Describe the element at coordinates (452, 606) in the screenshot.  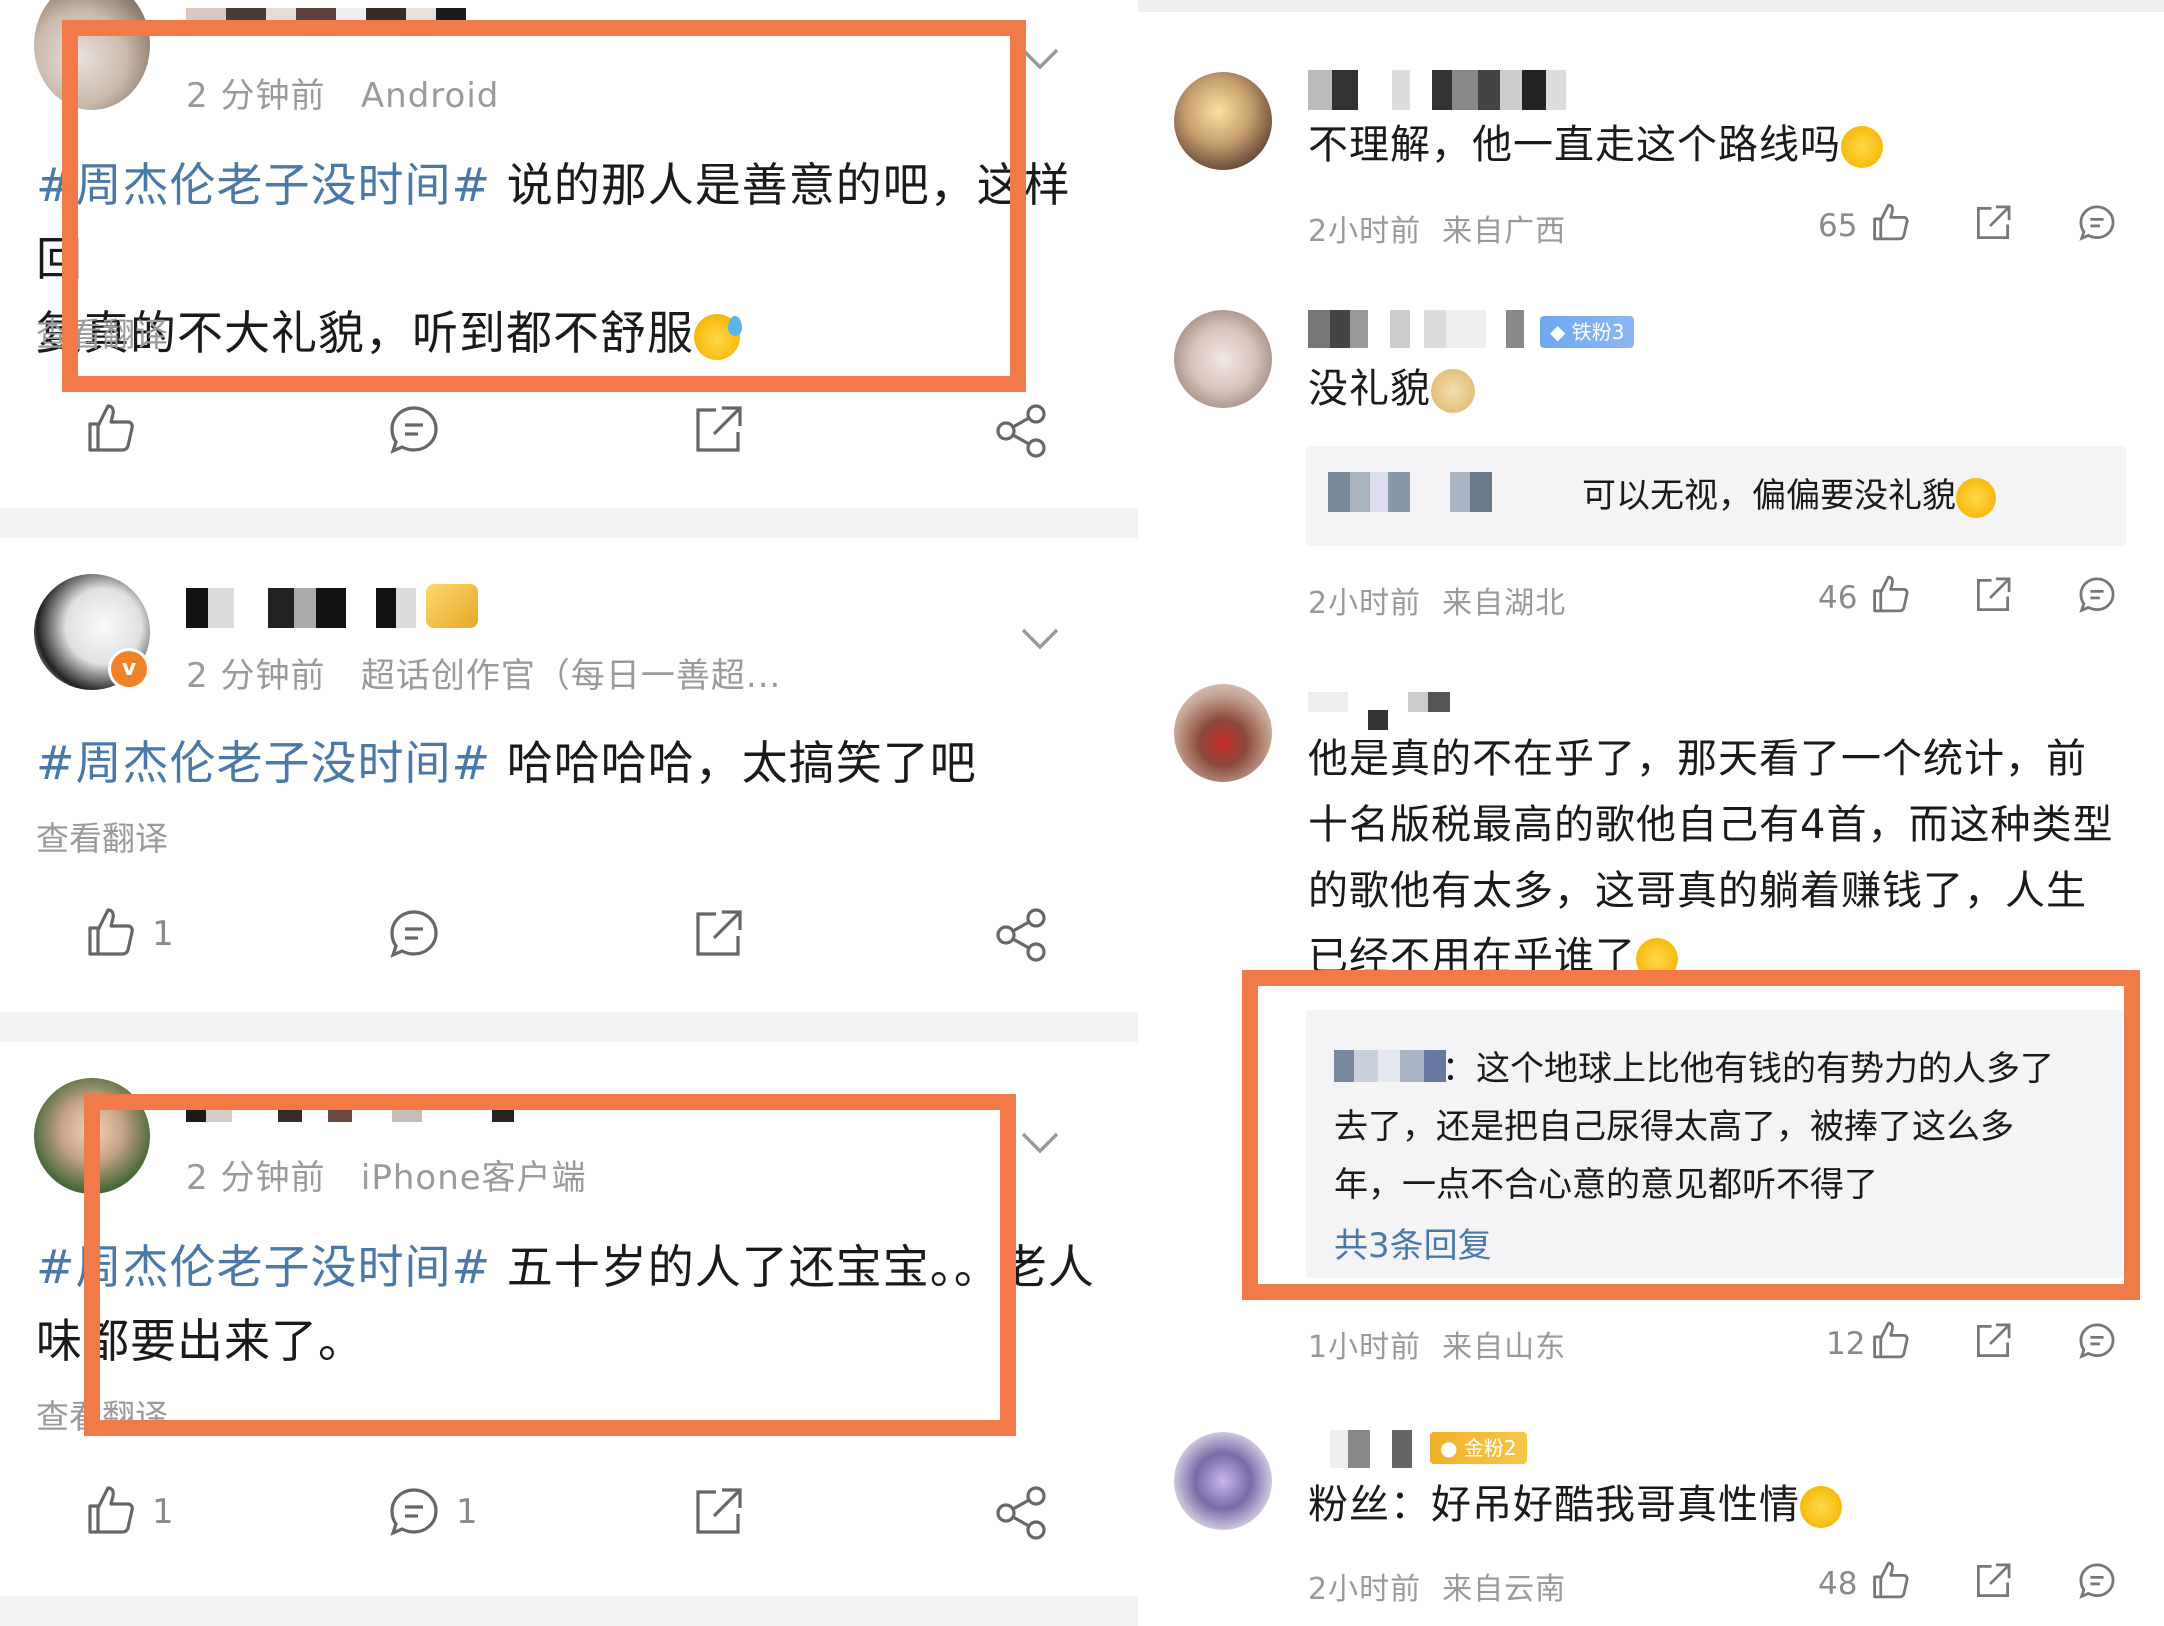
I see `crown-badge-icon` at that location.